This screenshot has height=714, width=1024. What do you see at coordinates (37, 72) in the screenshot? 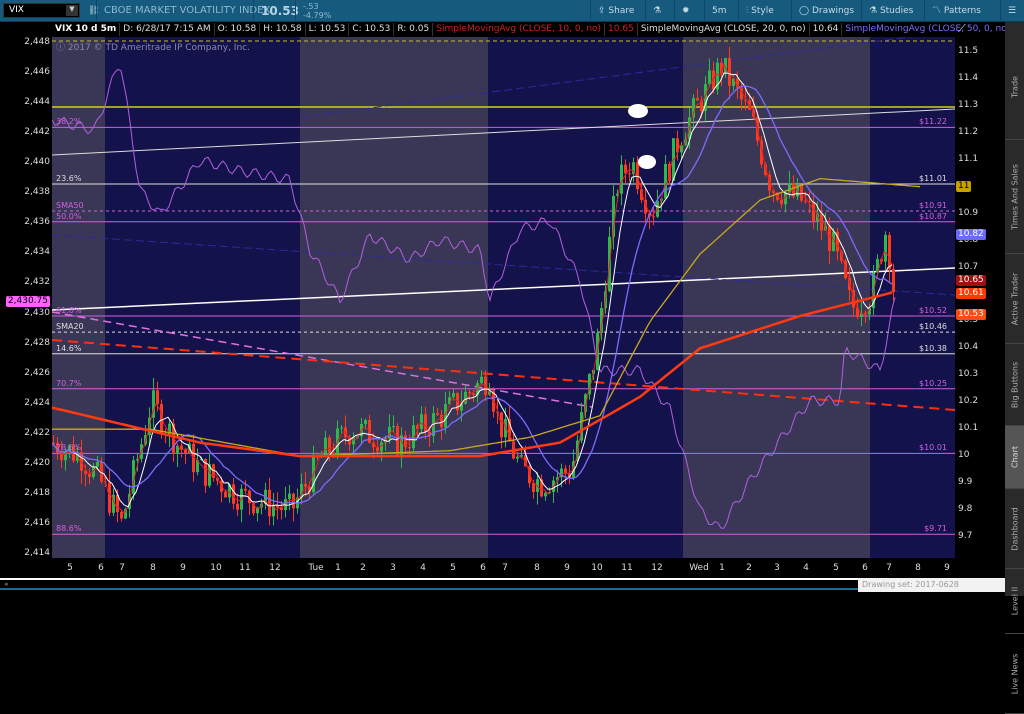
I see `left-axis-tick: 2,446` at bounding box center [37, 72].